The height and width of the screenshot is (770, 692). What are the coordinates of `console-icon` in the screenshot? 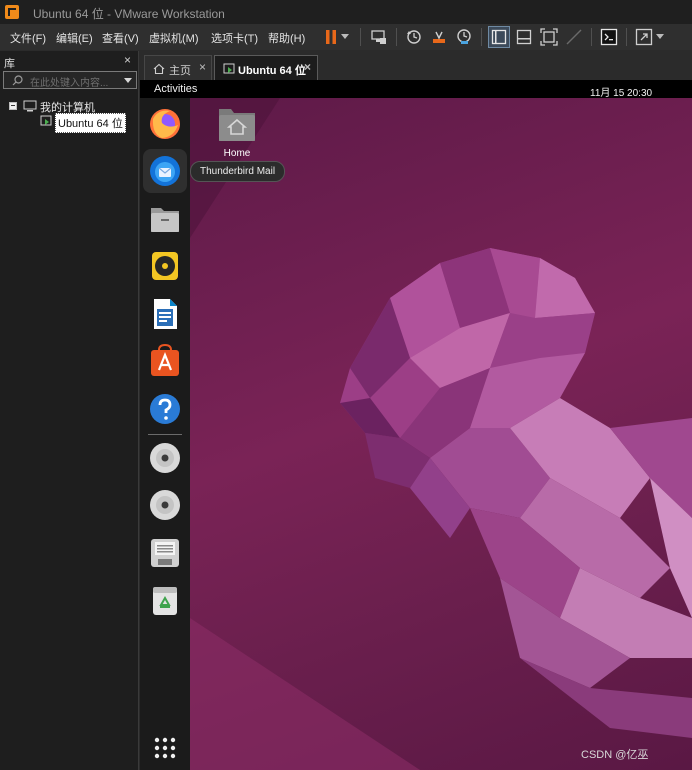 It's located at (609, 37).